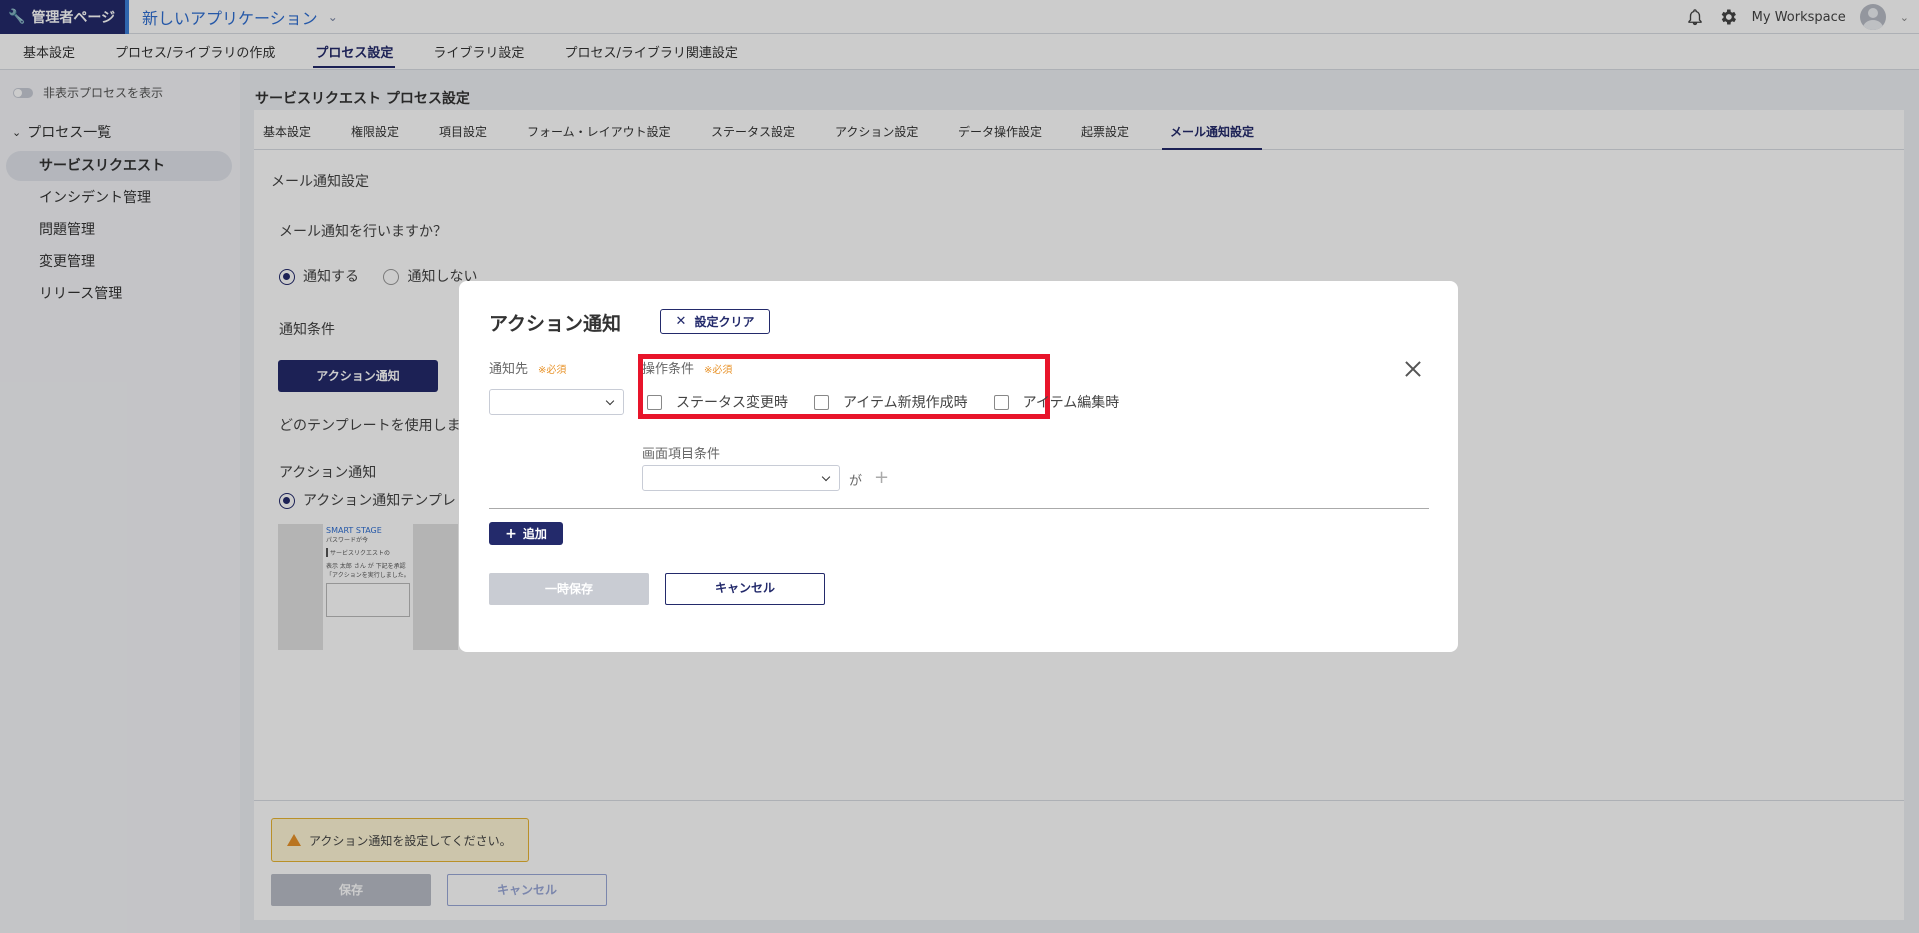  I want to click on recipient-label-text: 通知先, so click(509, 369).